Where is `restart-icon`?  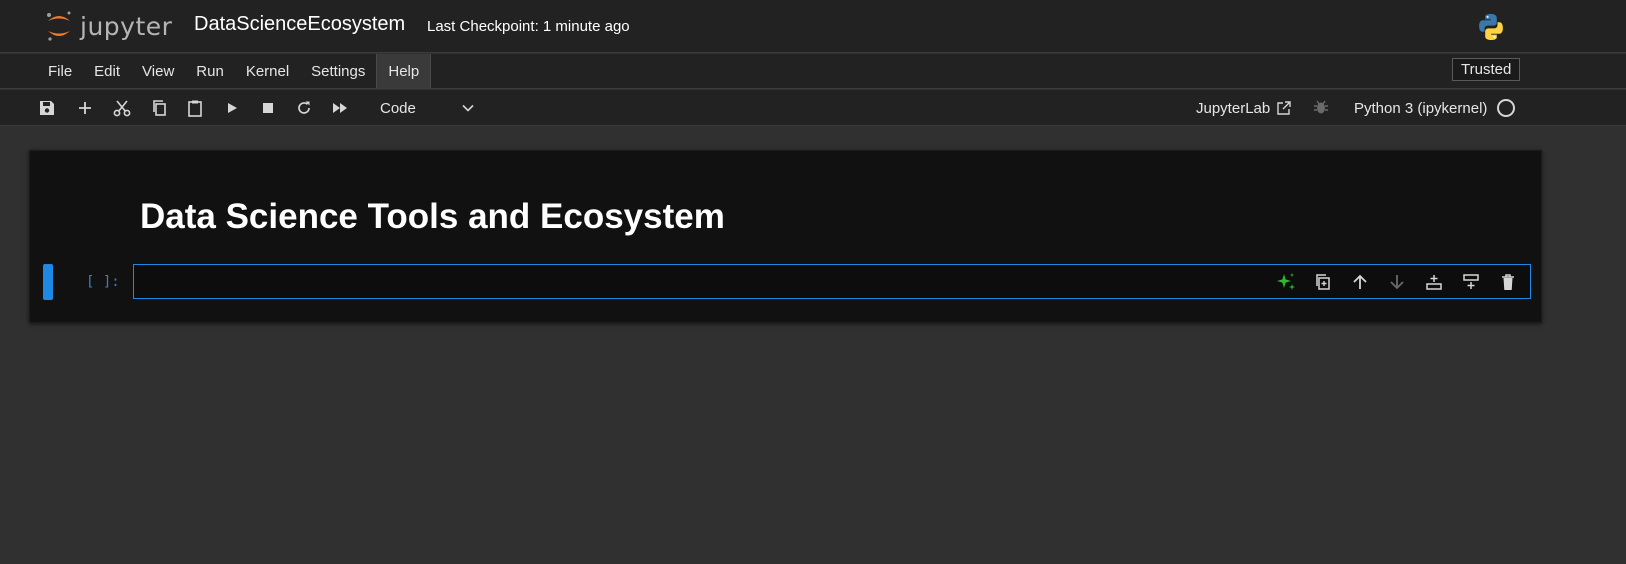 restart-icon is located at coordinates (304, 107).